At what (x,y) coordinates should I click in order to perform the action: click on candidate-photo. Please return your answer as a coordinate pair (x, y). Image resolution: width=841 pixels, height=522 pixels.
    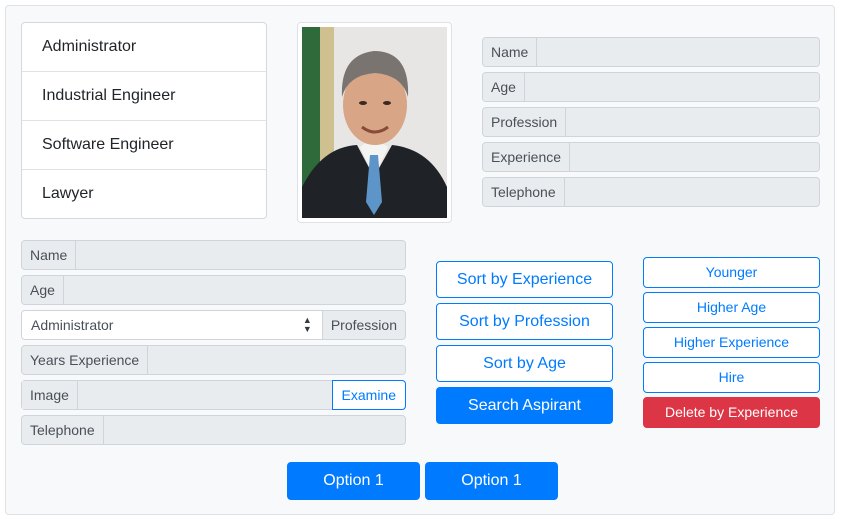
    Looking at the image, I should click on (374, 122).